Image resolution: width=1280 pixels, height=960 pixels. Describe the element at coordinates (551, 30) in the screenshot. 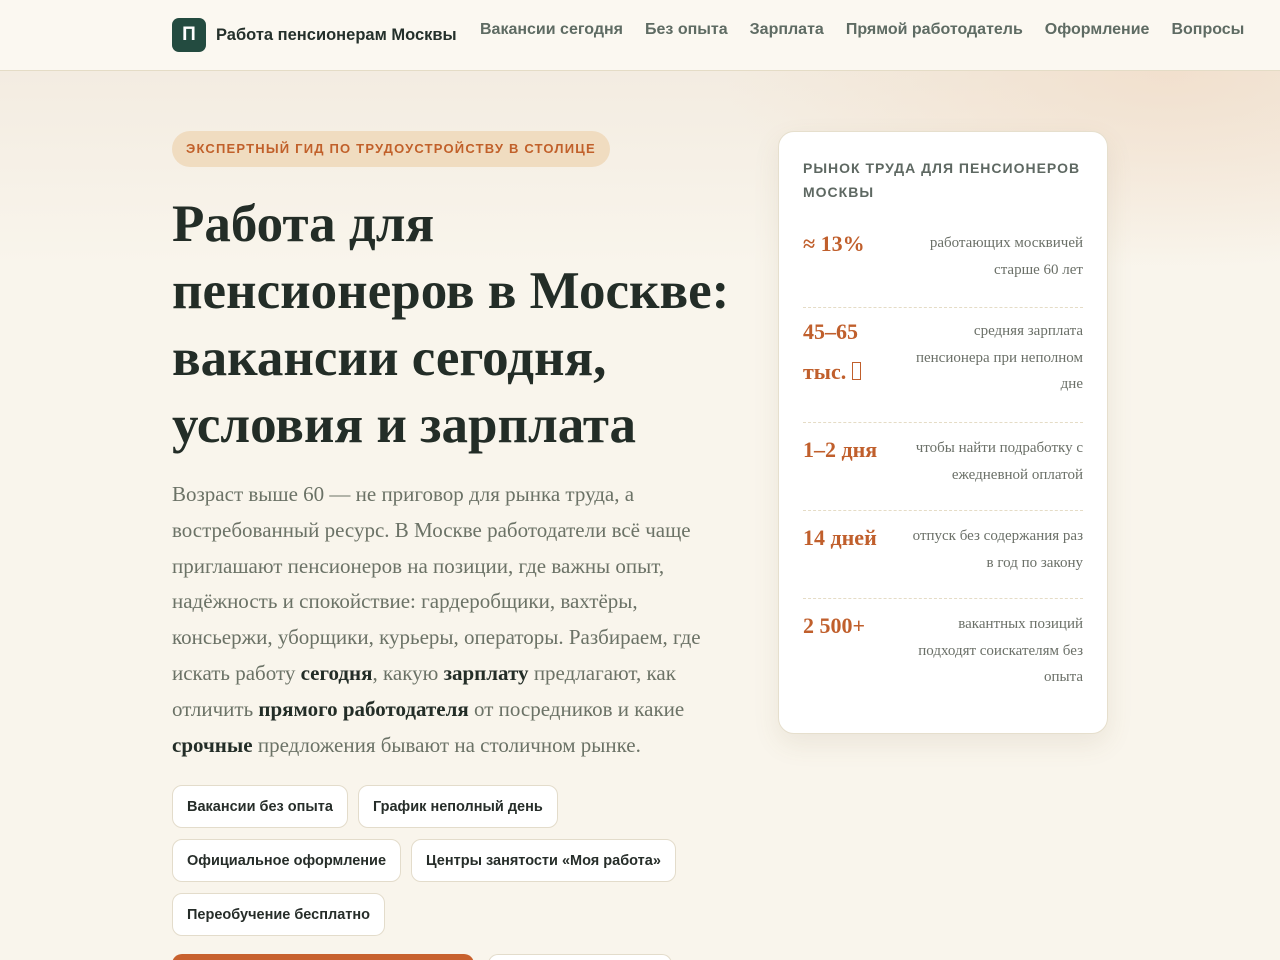

I see `nav-link-vacancies-today: Вакансии сегодня` at that location.